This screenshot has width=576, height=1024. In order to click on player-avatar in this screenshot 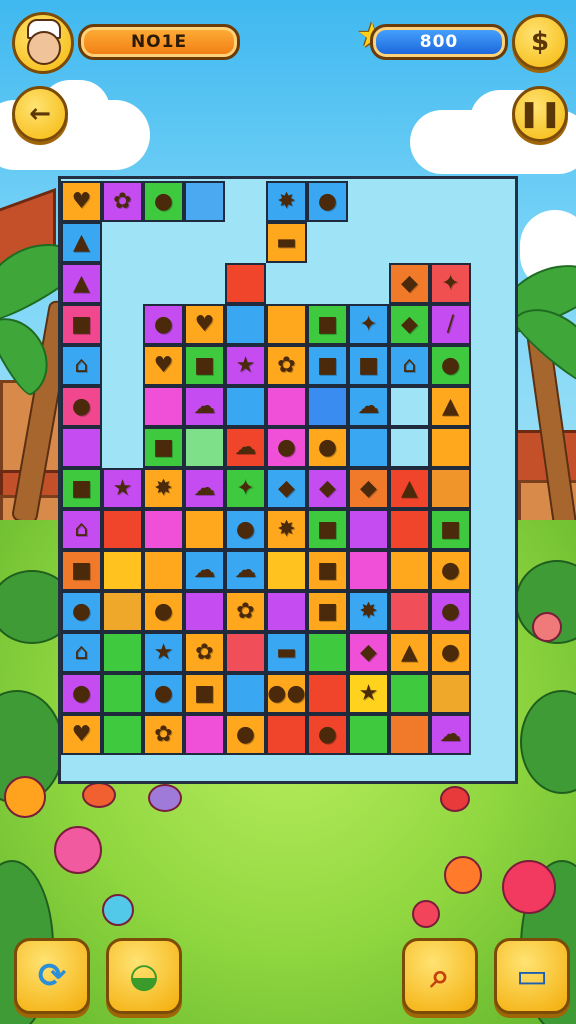, I will do `click(43, 43)`.